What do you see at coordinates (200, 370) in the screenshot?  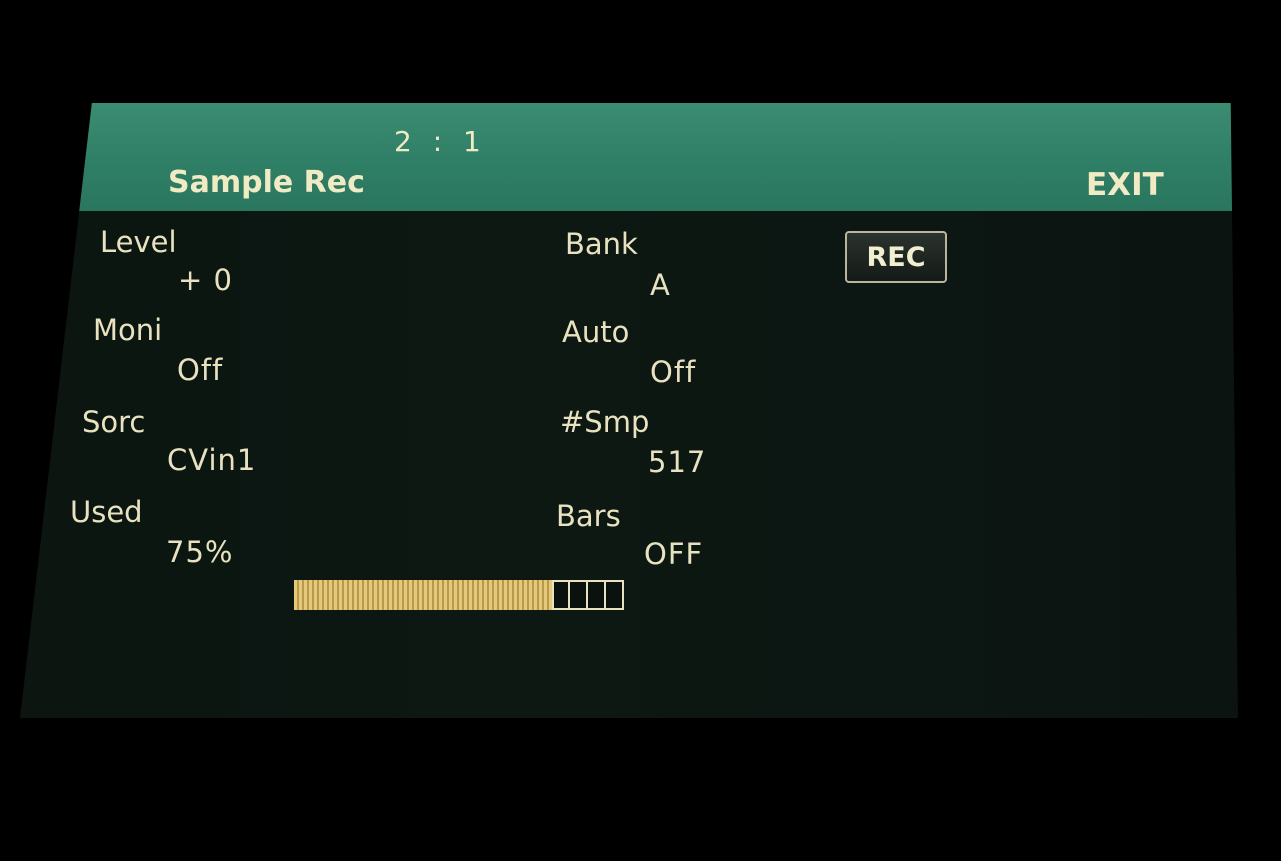 I see `moni-value: Off` at bounding box center [200, 370].